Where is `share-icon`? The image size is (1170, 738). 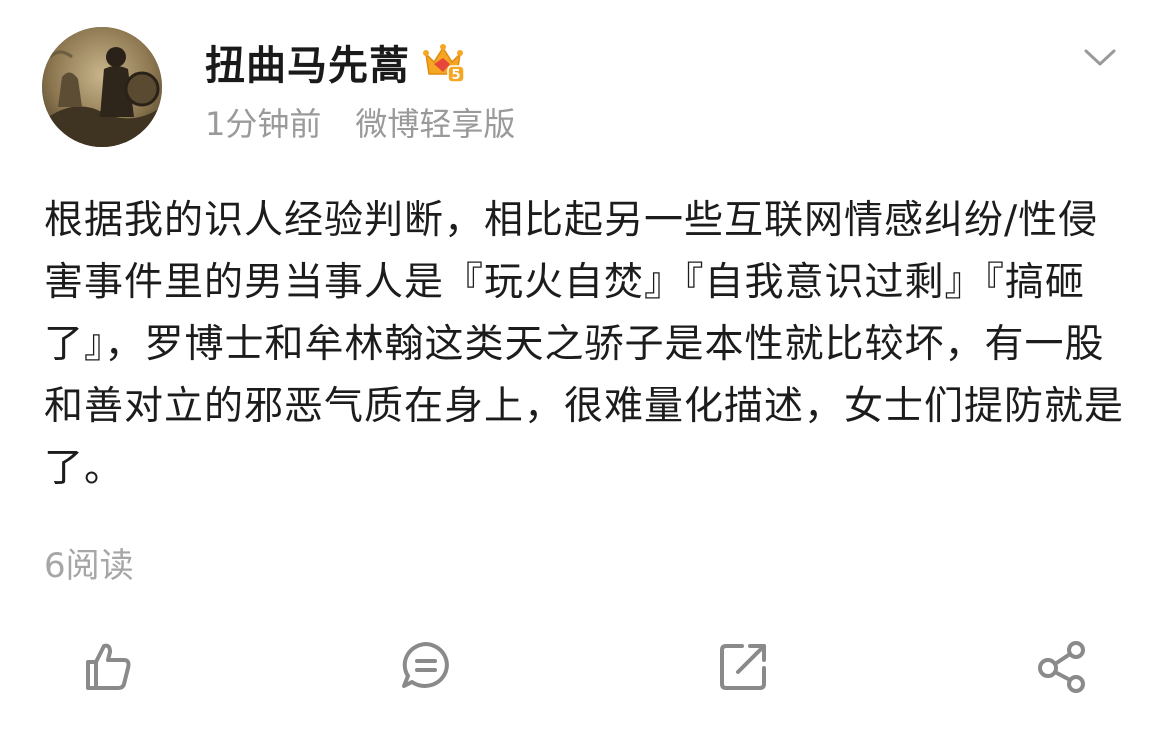
share-icon is located at coordinates (1061, 667).